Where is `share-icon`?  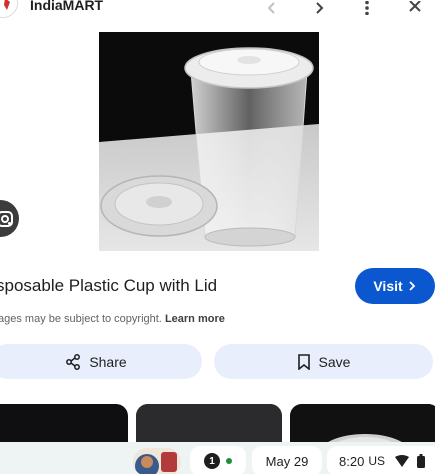 share-icon is located at coordinates (73, 361).